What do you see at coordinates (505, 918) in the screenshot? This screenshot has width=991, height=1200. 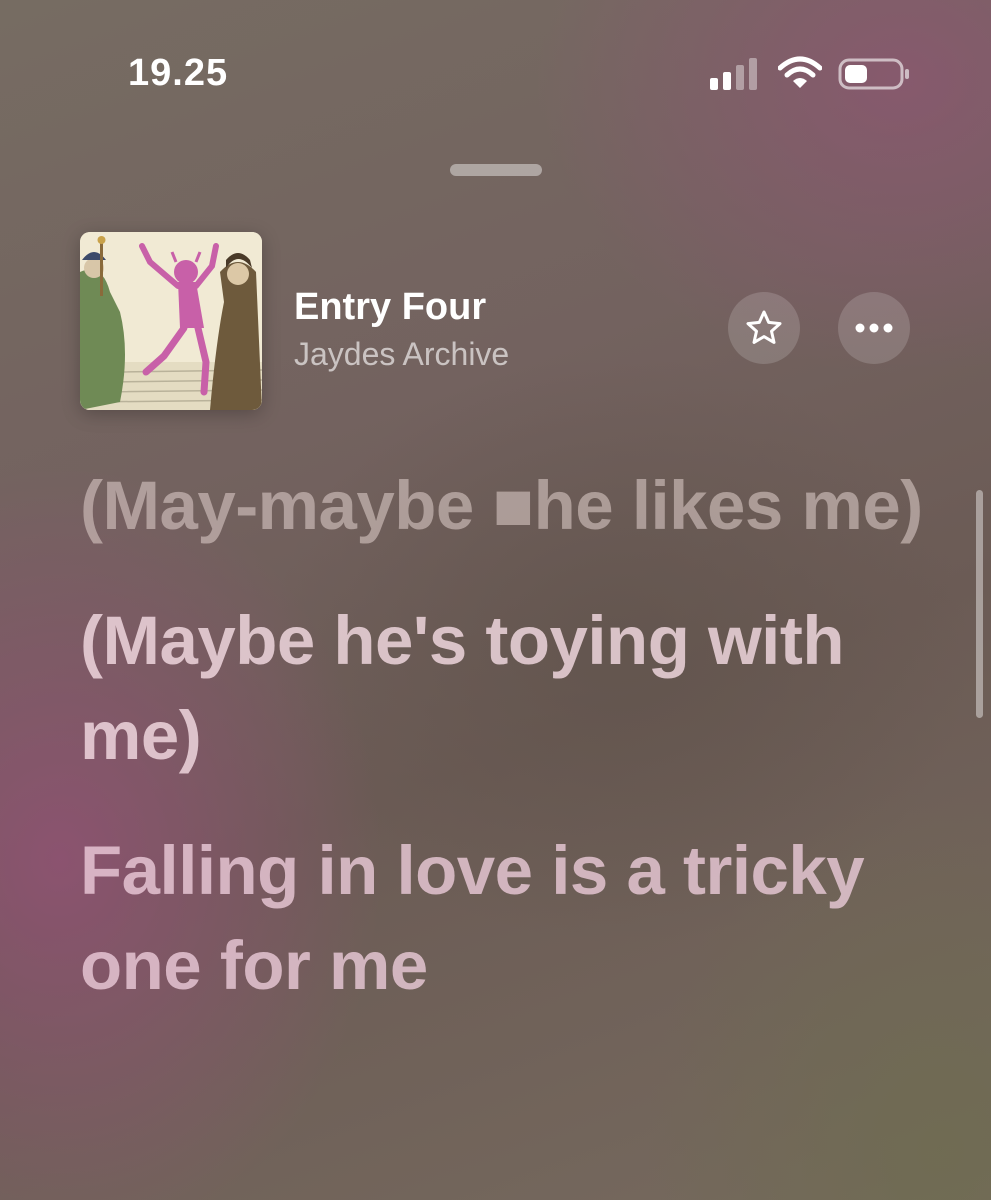 I see `lyric-line: Falling in love is a tricky one for me` at bounding box center [505, 918].